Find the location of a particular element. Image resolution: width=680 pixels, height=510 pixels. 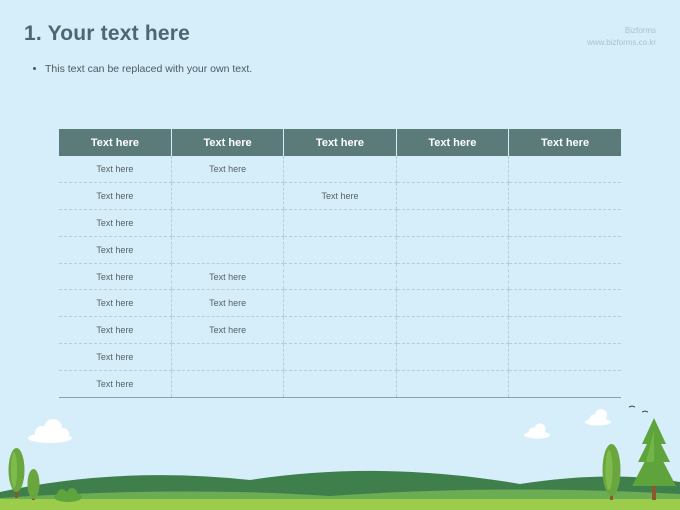

brand-url: www.bizforms.co.kr is located at coordinates (621, 42).